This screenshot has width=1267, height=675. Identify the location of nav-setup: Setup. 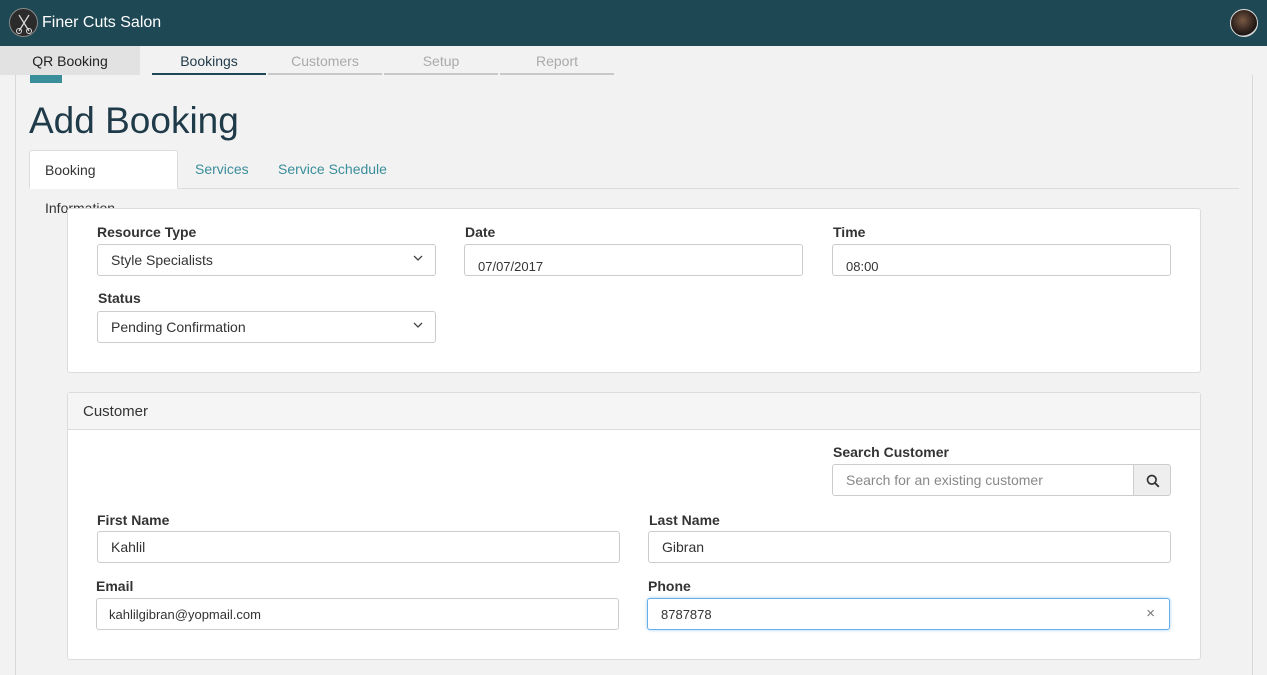
(441, 60).